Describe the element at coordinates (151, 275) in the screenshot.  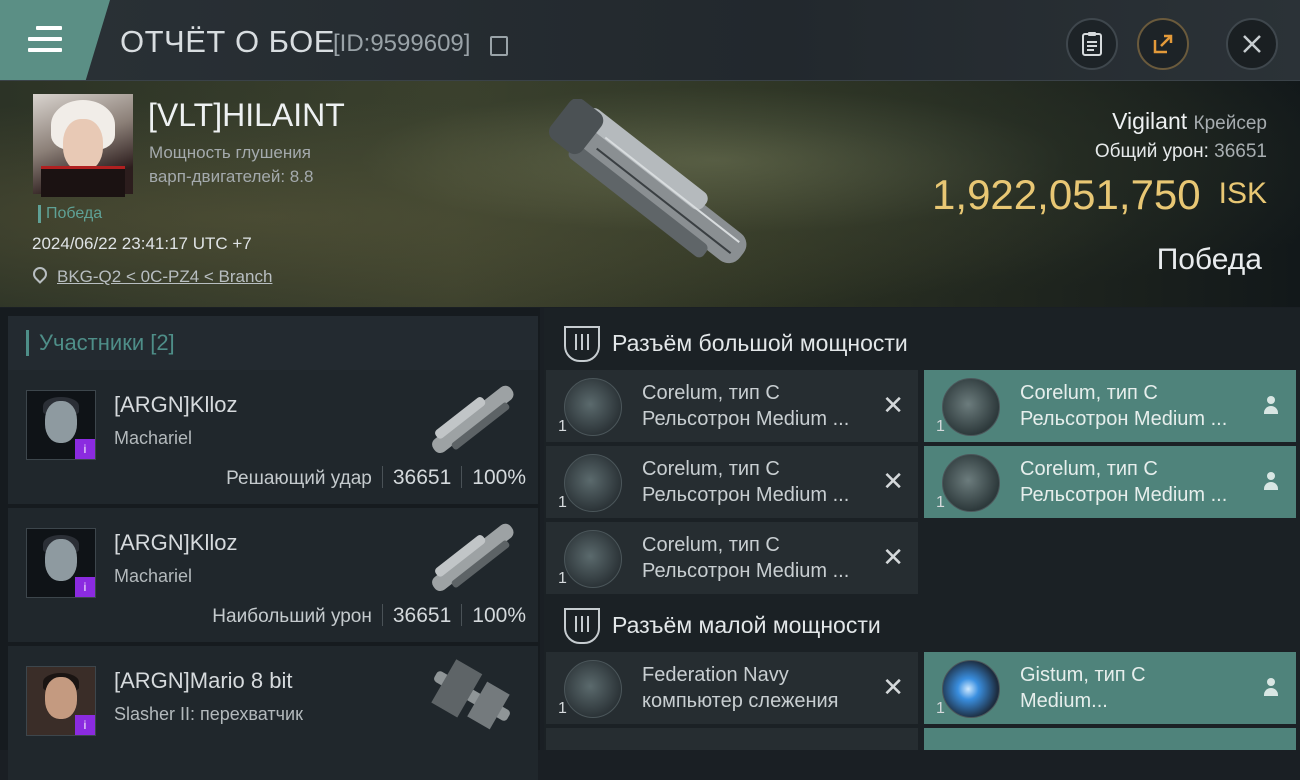
I see `kill-location: BKG-Q2 < 0C-PZ4 < Branch` at that location.